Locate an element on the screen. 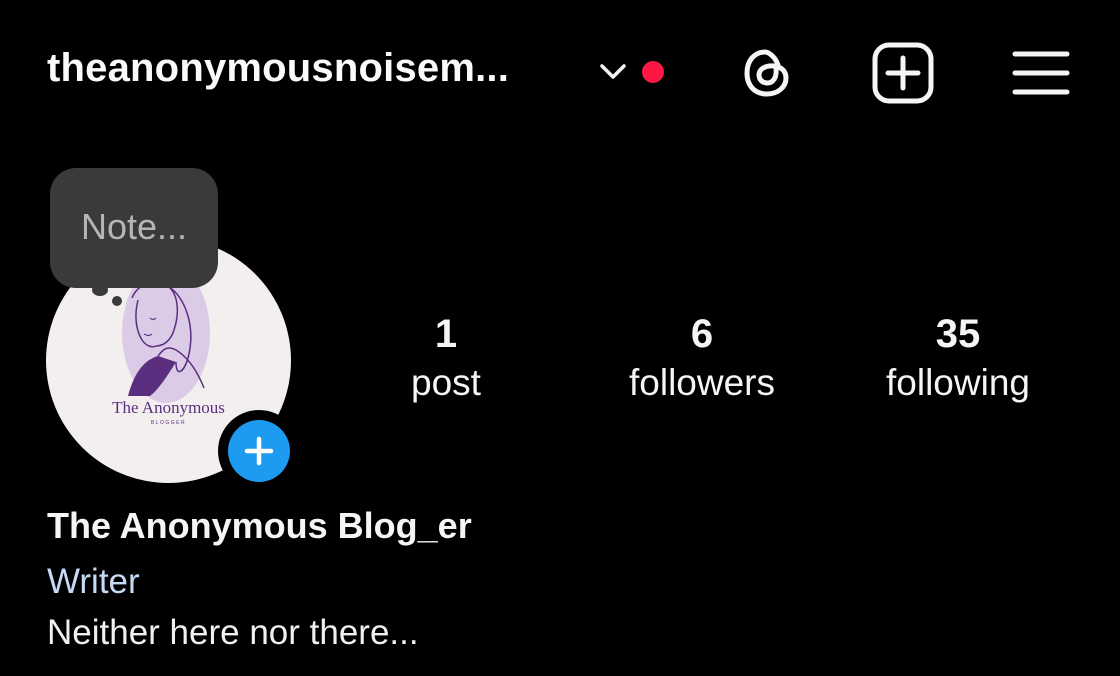 The image size is (1120, 676). followers-count: 6 is located at coordinates (702, 334).